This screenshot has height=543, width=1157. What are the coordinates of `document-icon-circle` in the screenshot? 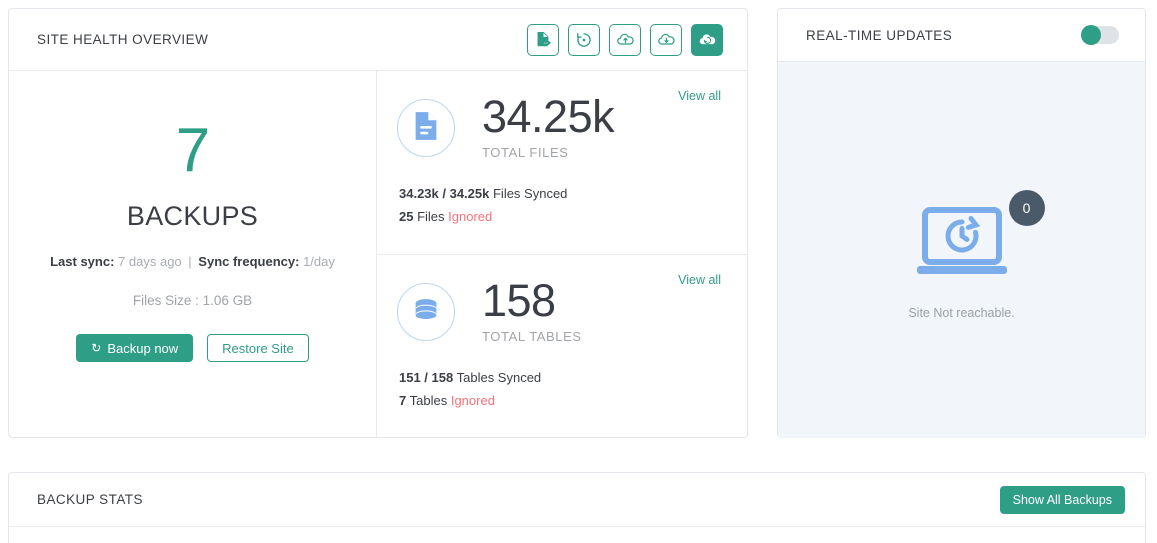 It's located at (426, 128).